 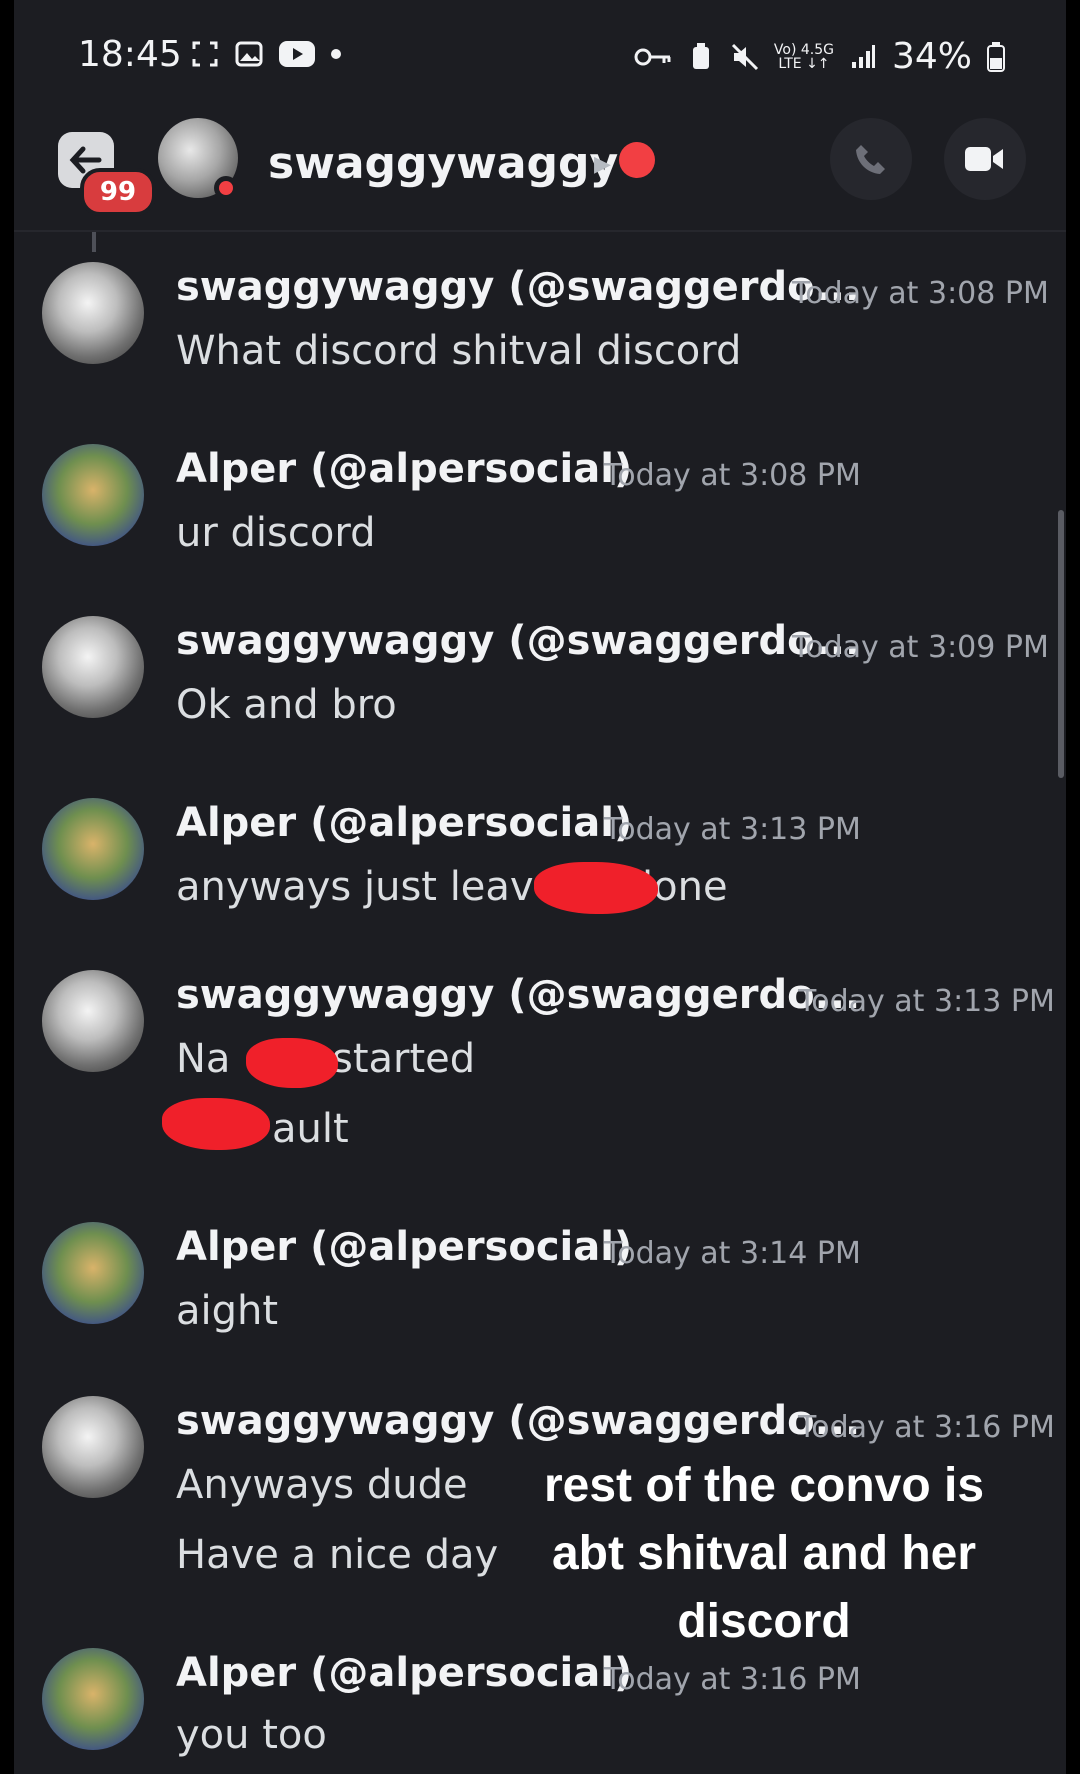 What do you see at coordinates (130, 54) in the screenshot?
I see `status-time: 18:45` at bounding box center [130, 54].